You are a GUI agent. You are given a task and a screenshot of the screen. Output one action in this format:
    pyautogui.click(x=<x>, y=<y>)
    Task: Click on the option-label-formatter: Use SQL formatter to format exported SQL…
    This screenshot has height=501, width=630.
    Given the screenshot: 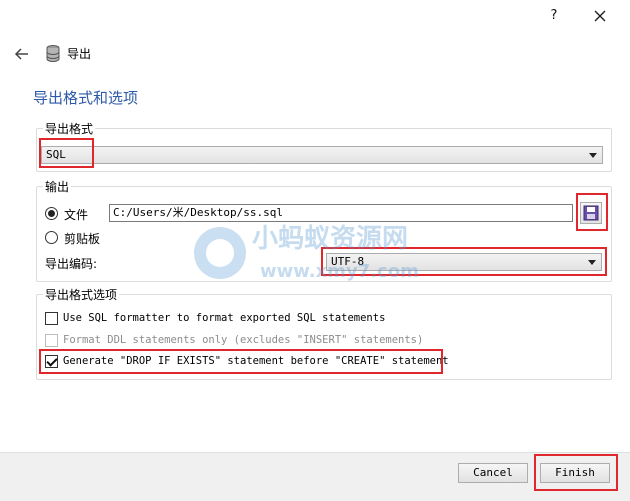 What is the action you would take?
    pyautogui.click(x=224, y=318)
    